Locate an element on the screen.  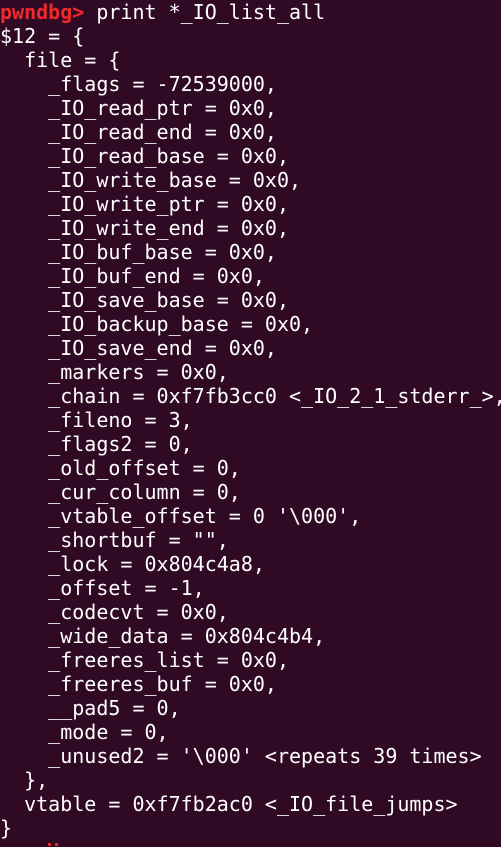
output-line: _freeres_buf = 0x0, is located at coordinates (138, 684).